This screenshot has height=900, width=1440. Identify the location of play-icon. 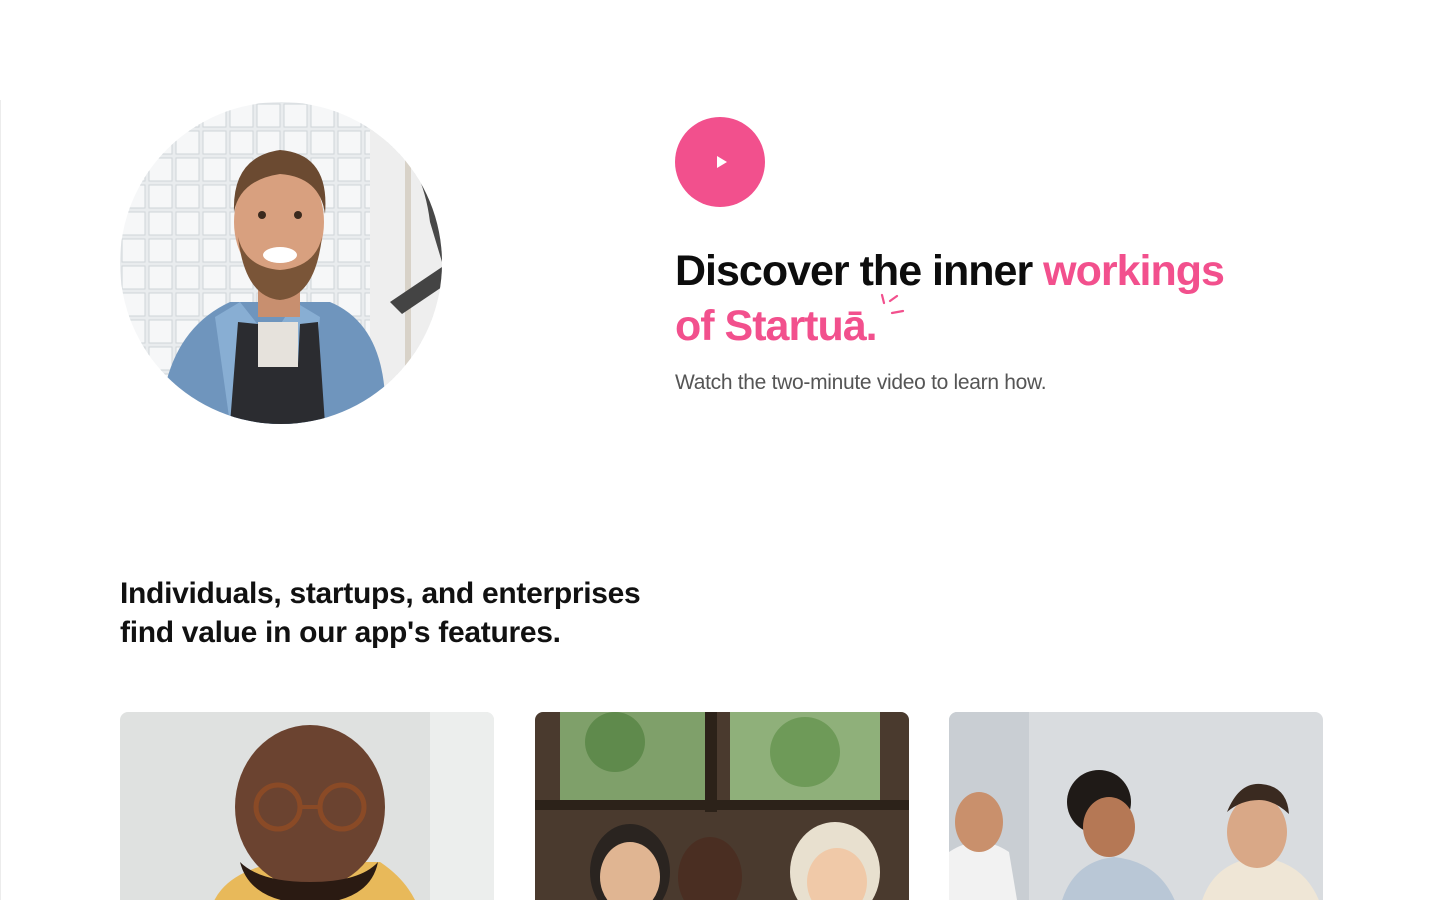
(721, 162).